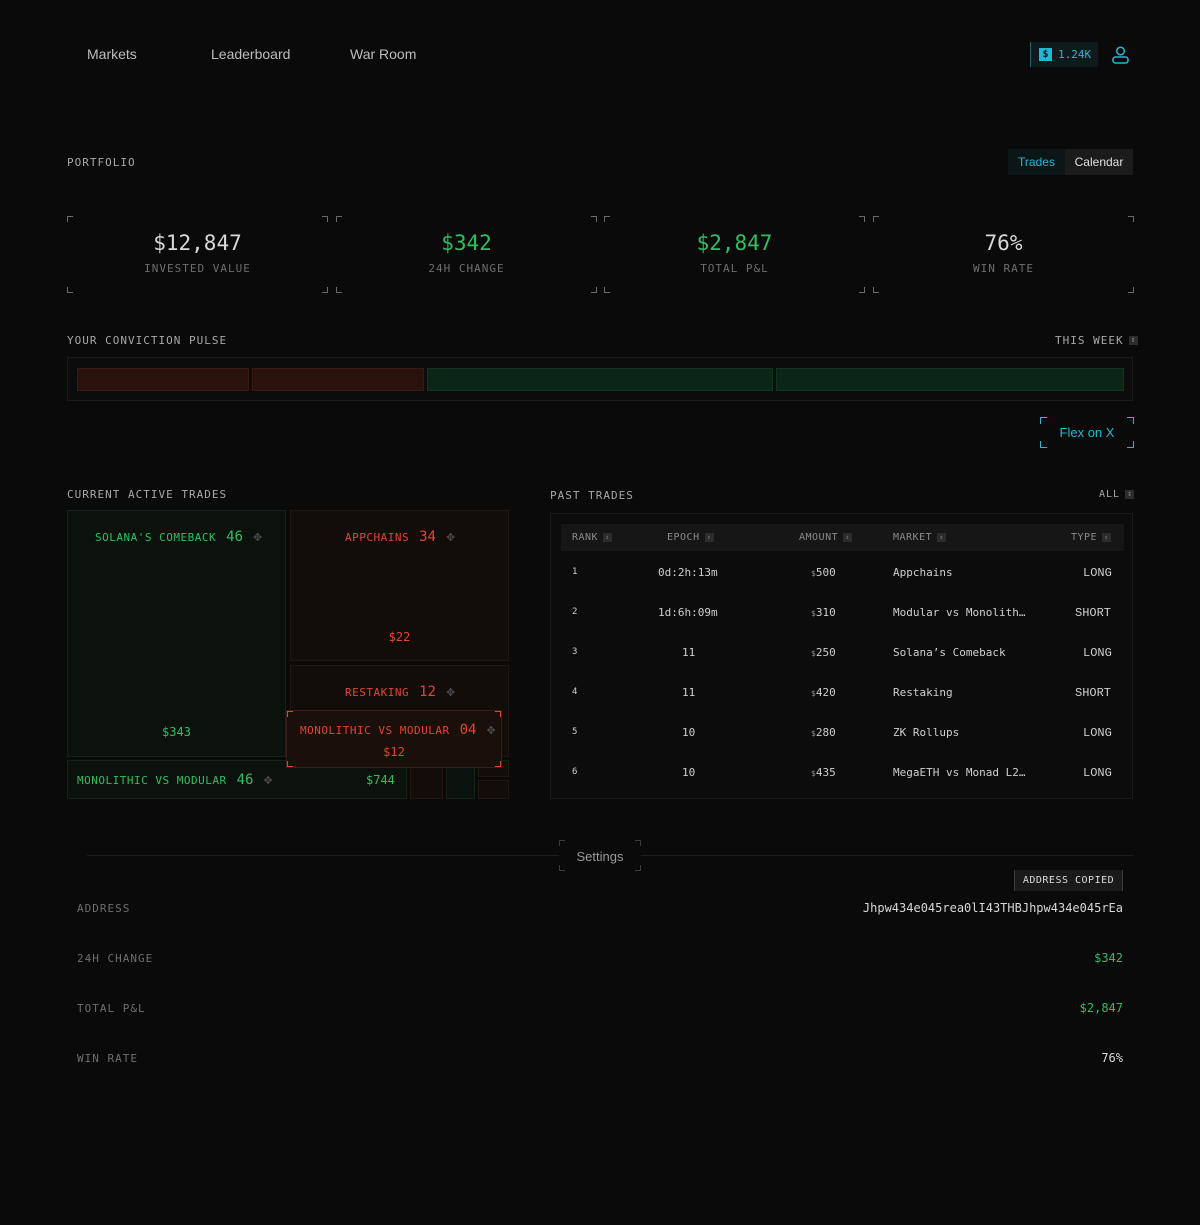  What do you see at coordinates (1110, 494) in the screenshot?
I see `filter-label: ALL` at bounding box center [1110, 494].